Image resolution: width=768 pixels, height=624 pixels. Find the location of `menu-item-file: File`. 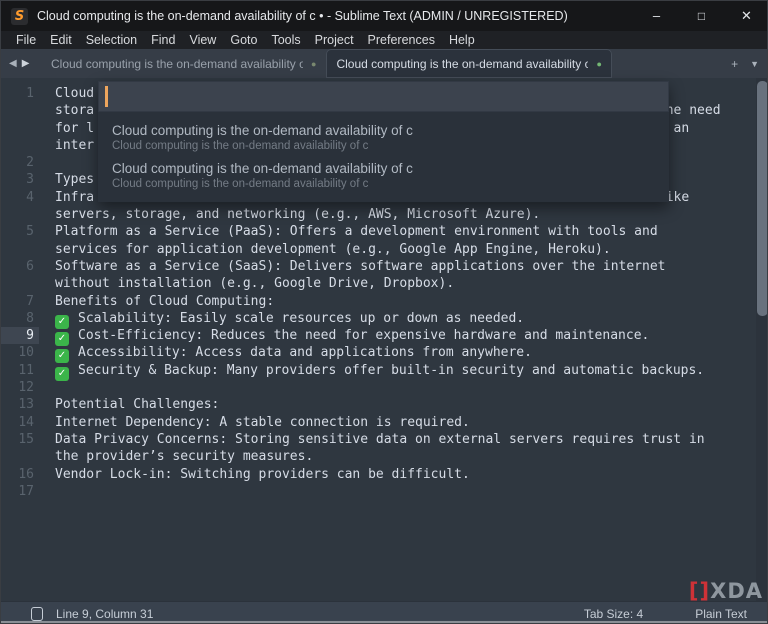

menu-item-file: File is located at coordinates (26, 40).